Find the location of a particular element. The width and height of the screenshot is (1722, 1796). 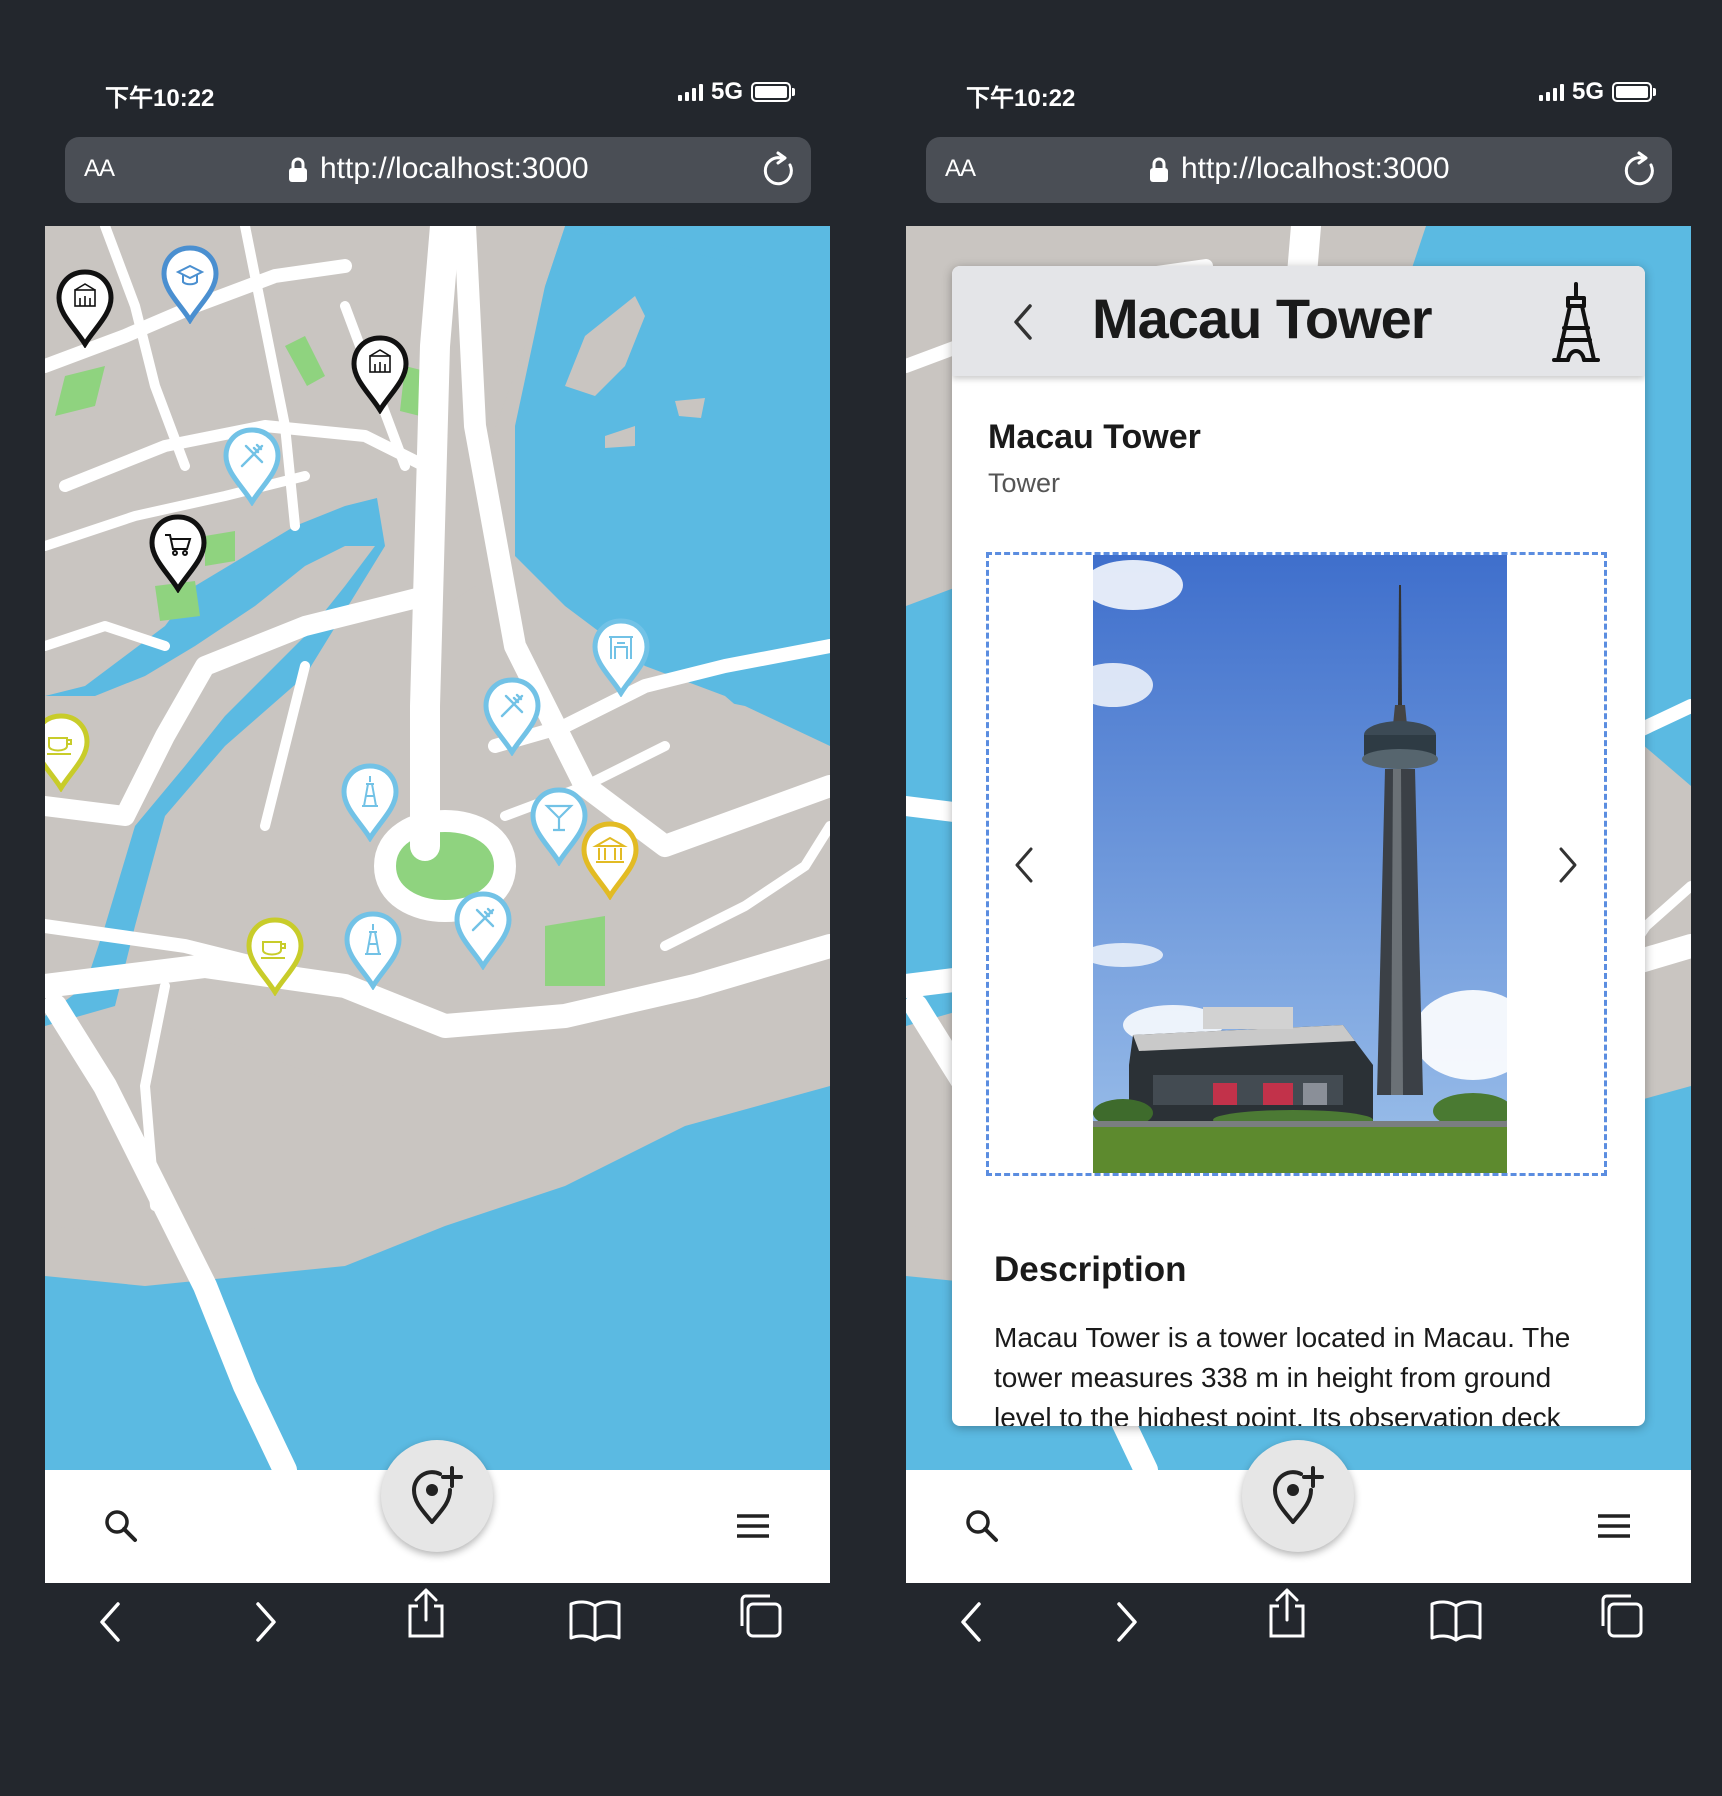

tower-icon is located at coordinates (1576, 322).